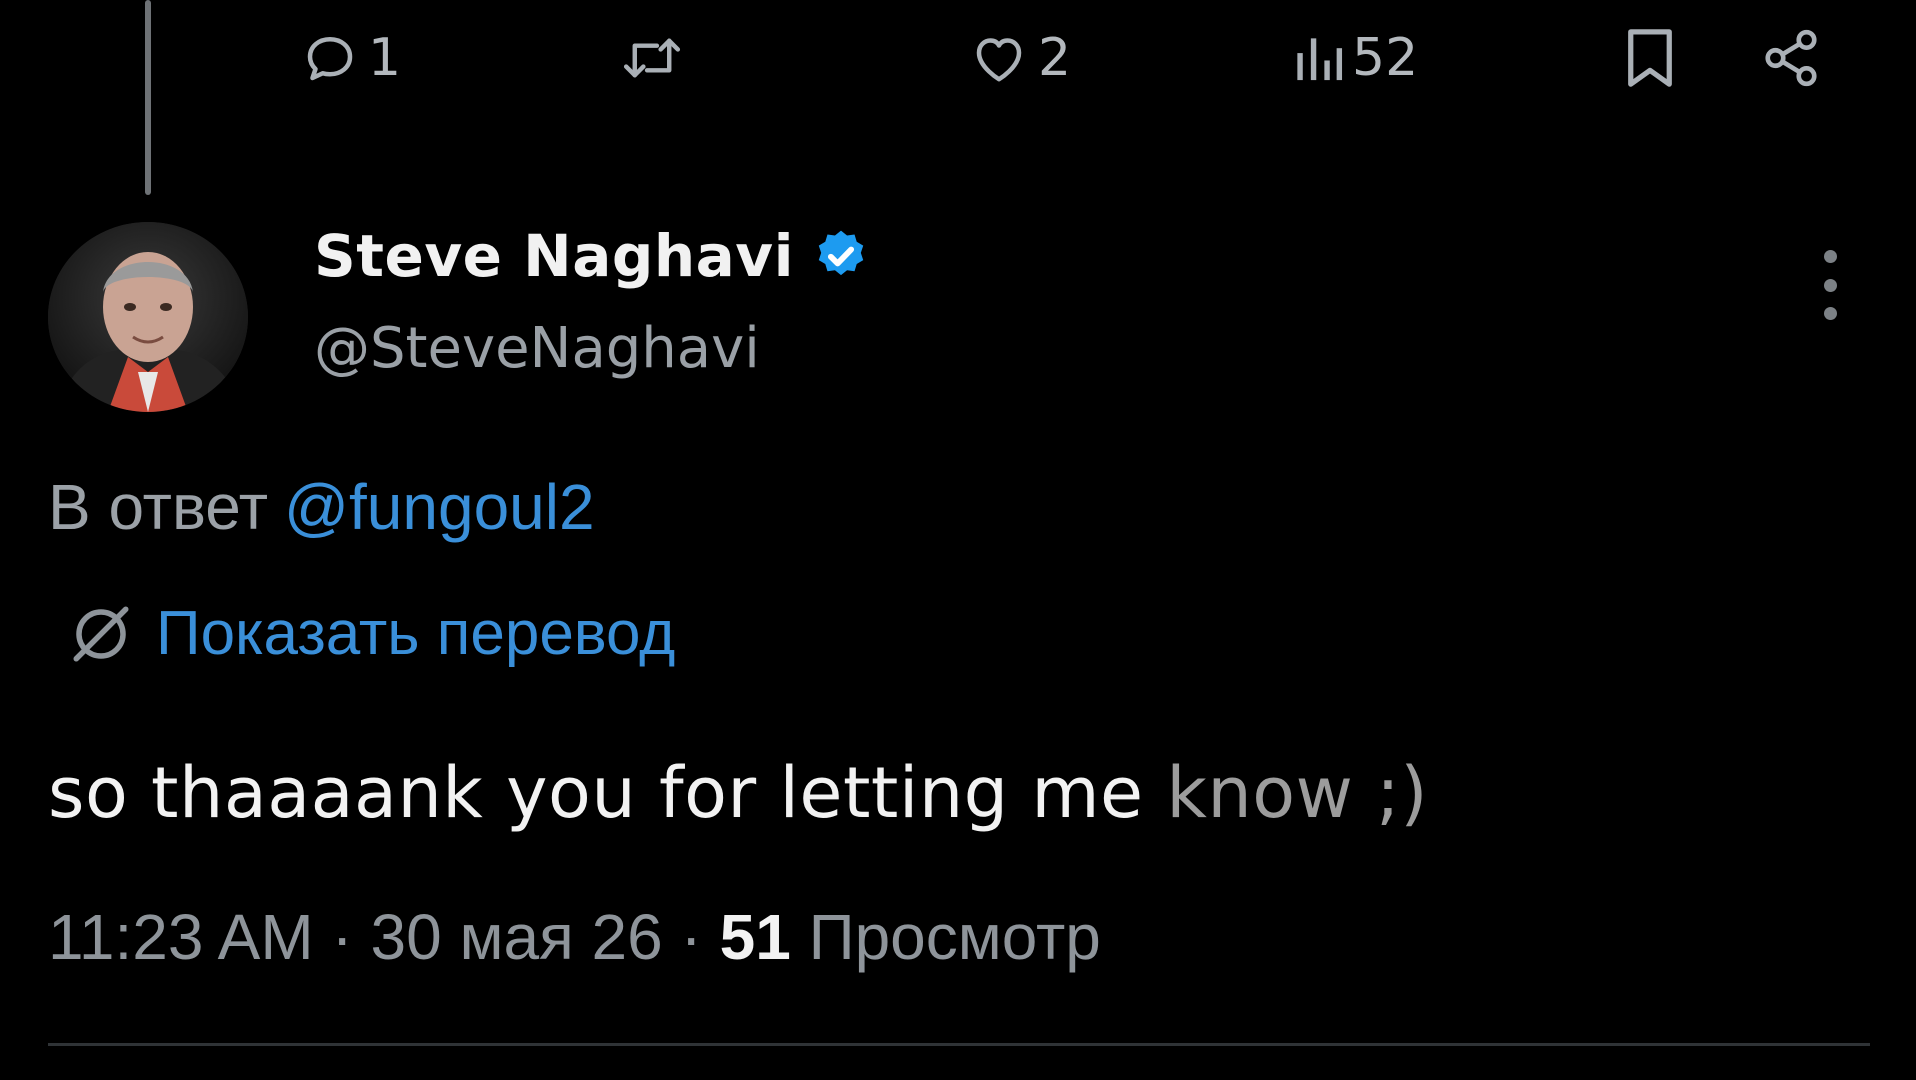  I want to click on reply-to-line: В ответ @fungoul2, so click(321, 507).